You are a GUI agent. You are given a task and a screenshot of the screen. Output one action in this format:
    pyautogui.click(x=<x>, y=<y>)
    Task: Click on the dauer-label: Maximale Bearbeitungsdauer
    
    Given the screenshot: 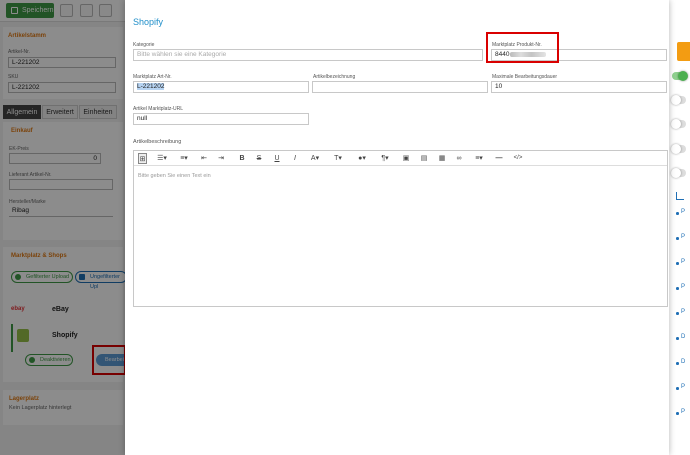 What is the action you would take?
    pyautogui.click(x=525, y=77)
    